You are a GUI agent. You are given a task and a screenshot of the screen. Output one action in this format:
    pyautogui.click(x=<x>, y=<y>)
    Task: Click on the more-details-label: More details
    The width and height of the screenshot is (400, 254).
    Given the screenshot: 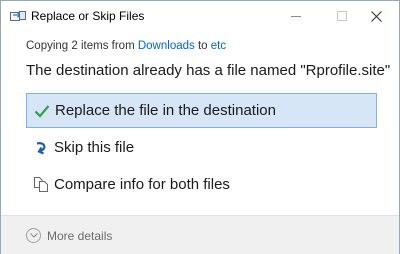 What is the action you would take?
    pyautogui.click(x=80, y=235)
    